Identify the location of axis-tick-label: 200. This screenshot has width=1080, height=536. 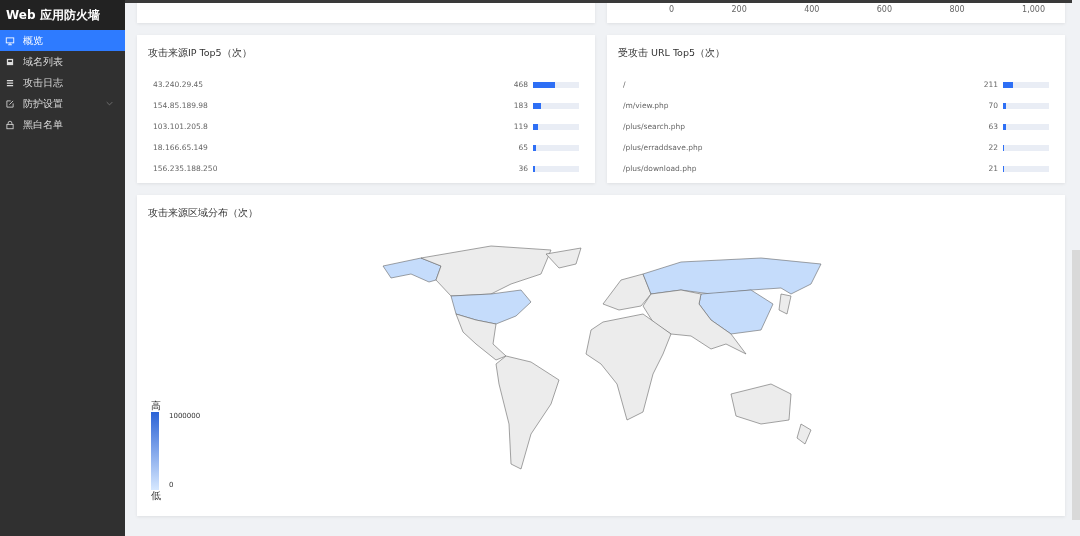
(739, 10).